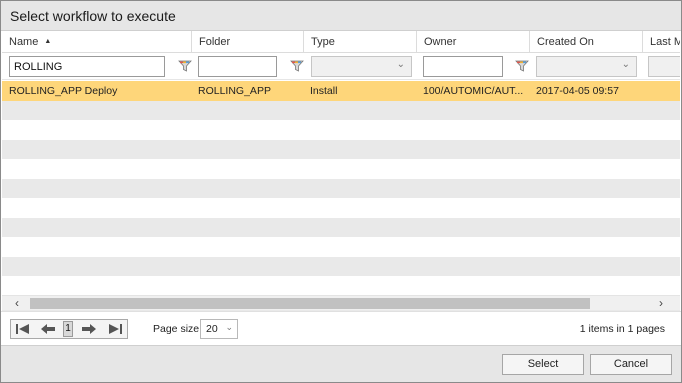 This screenshot has width=682, height=383. I want to click on dialog-title: Select workflow to execute, so click(93, 16).